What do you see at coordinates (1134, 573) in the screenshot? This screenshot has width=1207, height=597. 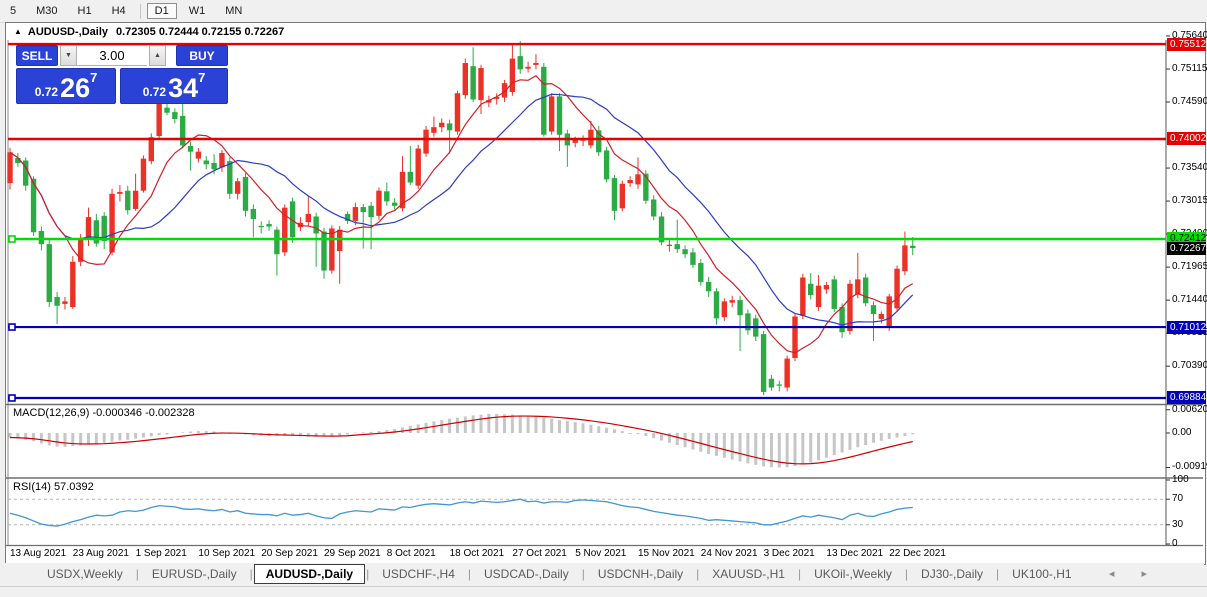 I see `tab-scroll-arrows: ◂ ▸` at bounding box center [1134, 573].